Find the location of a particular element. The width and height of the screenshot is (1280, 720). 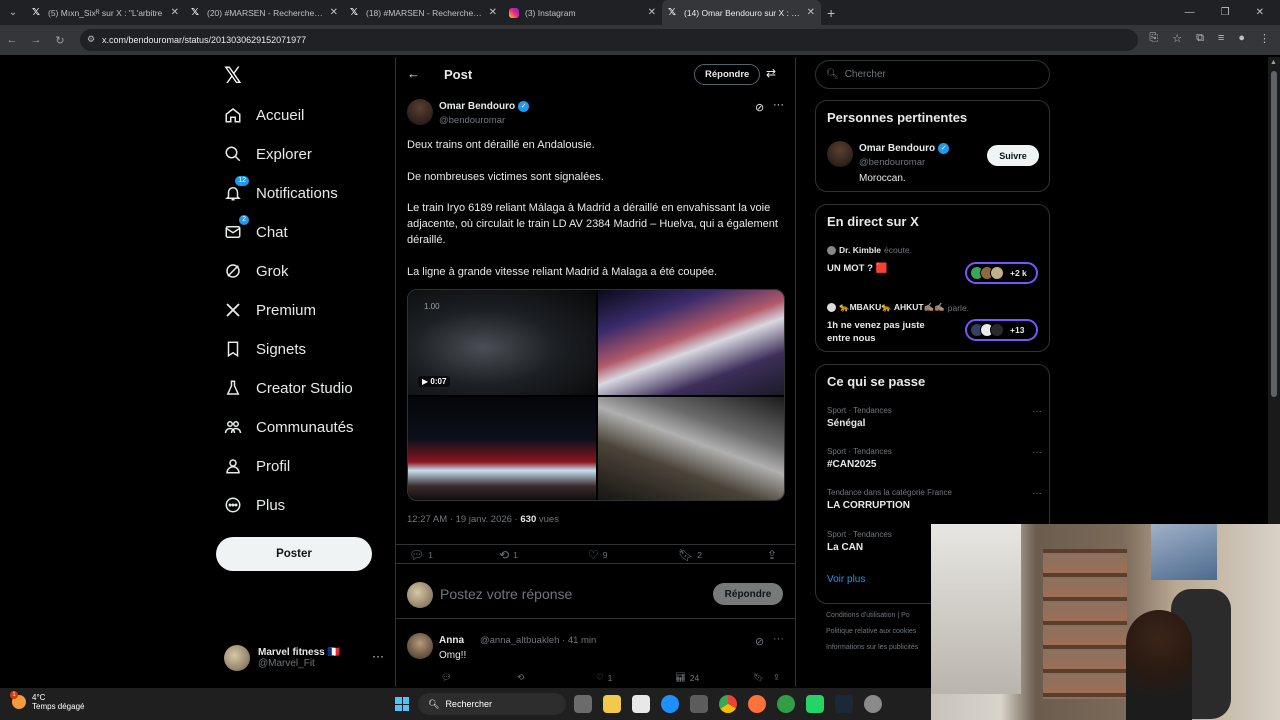

reply-author-name: Anna is located at coordinates (451, 640).